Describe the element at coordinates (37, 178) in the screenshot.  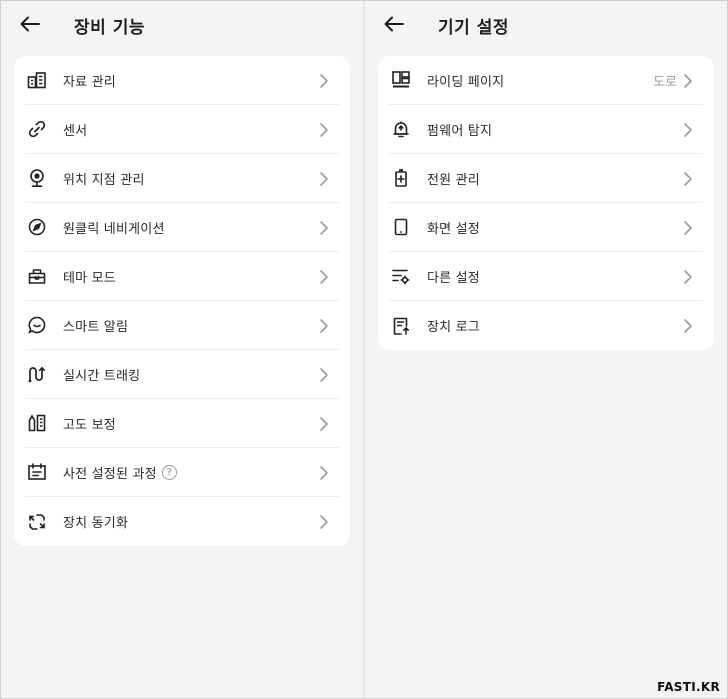
I see `location-pin-icon` at that location.